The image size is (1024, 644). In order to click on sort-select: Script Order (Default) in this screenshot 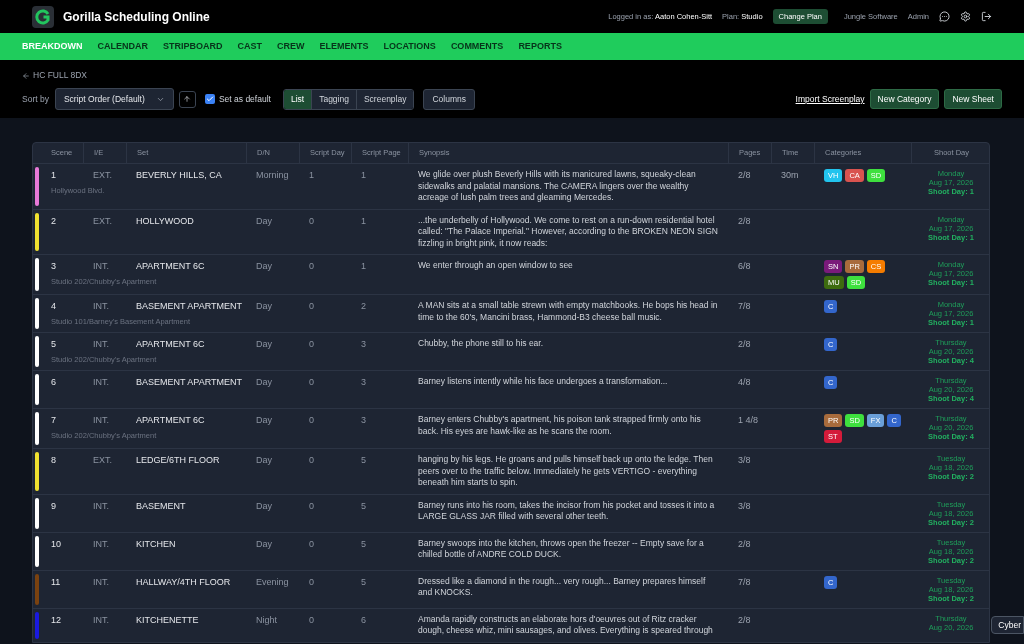, I will do `click(114, 99)`.